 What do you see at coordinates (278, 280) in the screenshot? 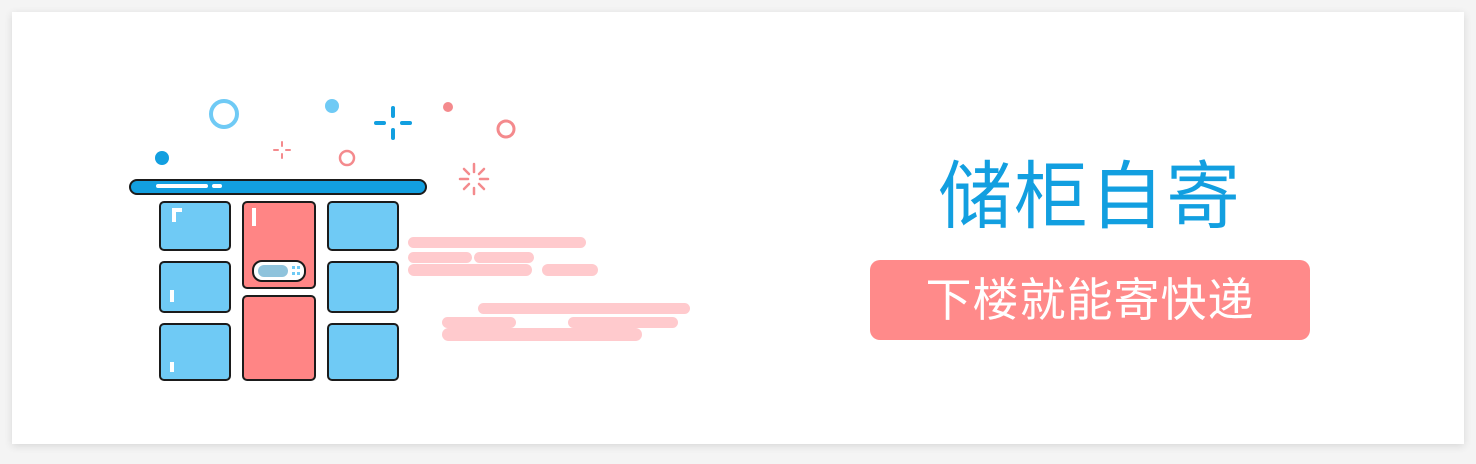
I see `parcel-locker-icon` at bounding box center [278, 280].